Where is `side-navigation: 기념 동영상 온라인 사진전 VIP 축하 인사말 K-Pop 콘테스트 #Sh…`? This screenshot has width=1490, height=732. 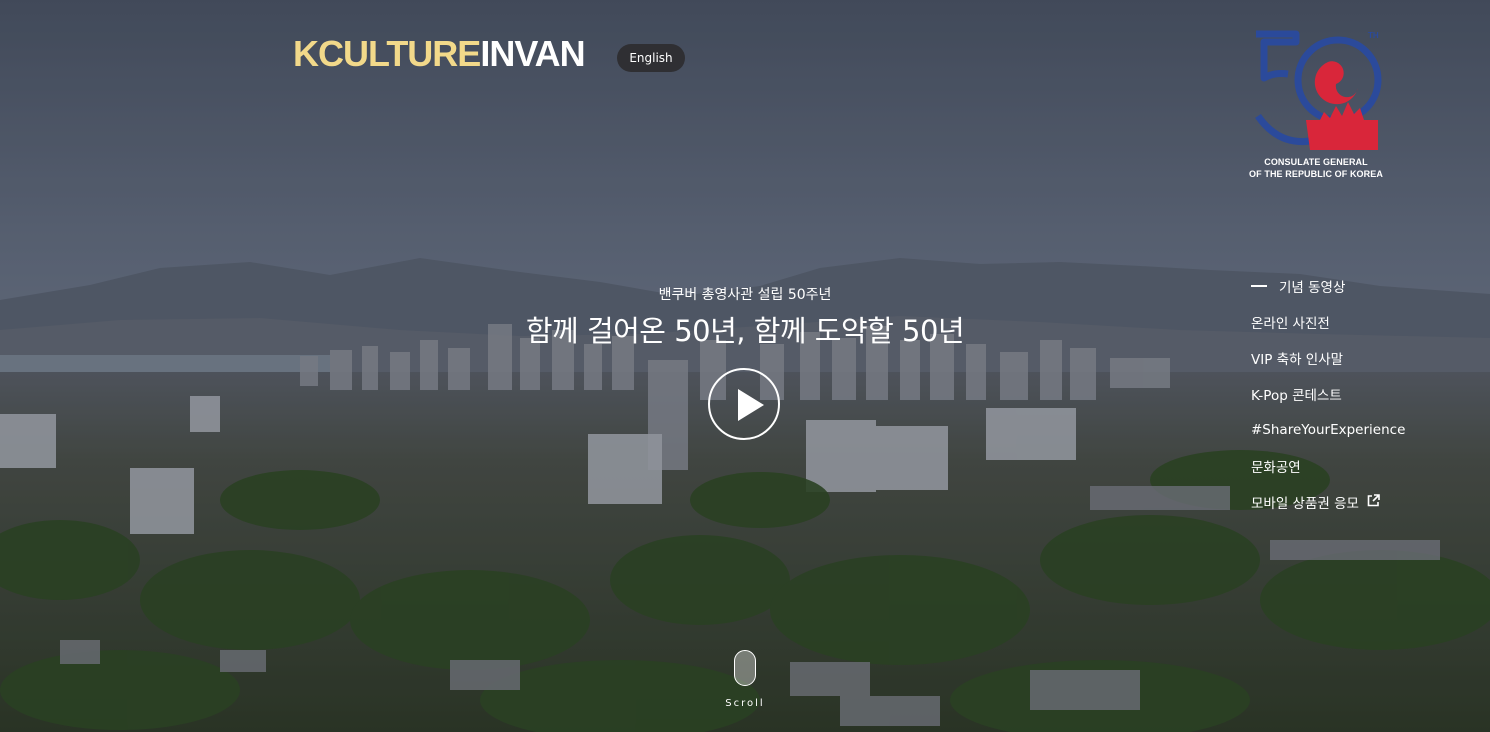 side-navigation: 기념 동영상 온라인 사진전 VIP 축하 인사말 K-Pop 콘테스트 #Sh… is located at coordinates (1328, 394).